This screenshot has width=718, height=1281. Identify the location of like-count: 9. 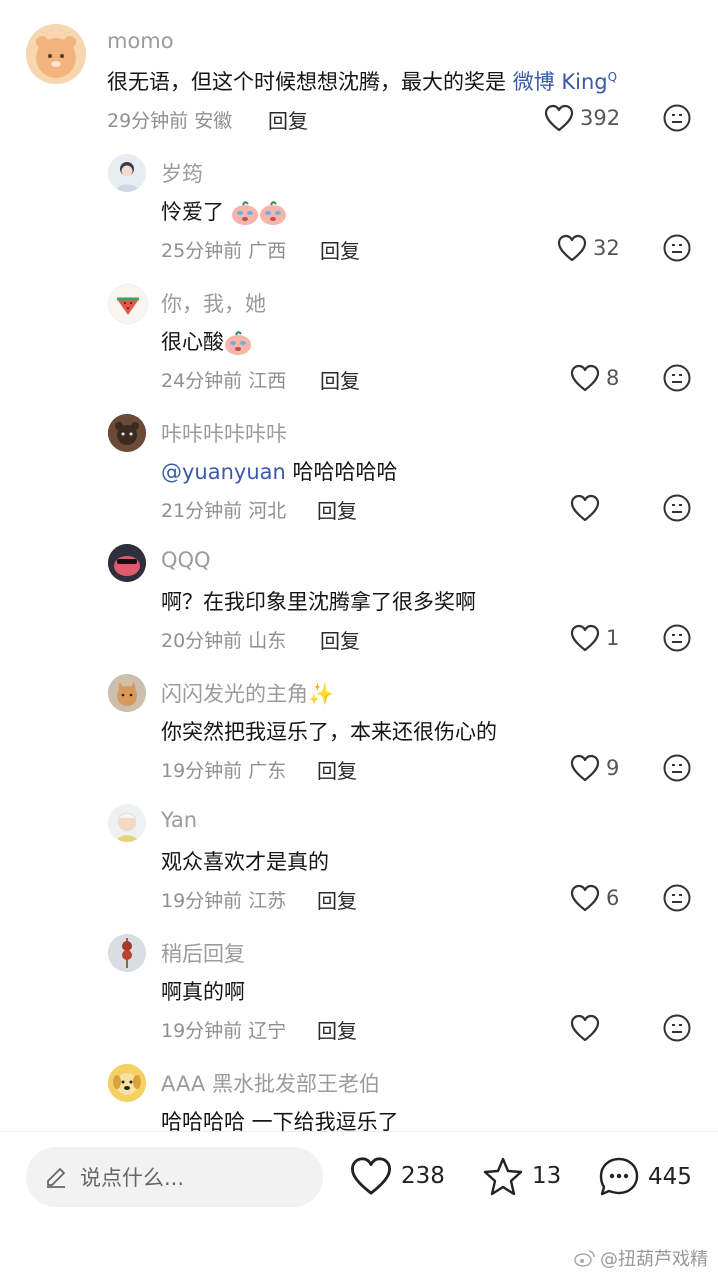
(613, 768).